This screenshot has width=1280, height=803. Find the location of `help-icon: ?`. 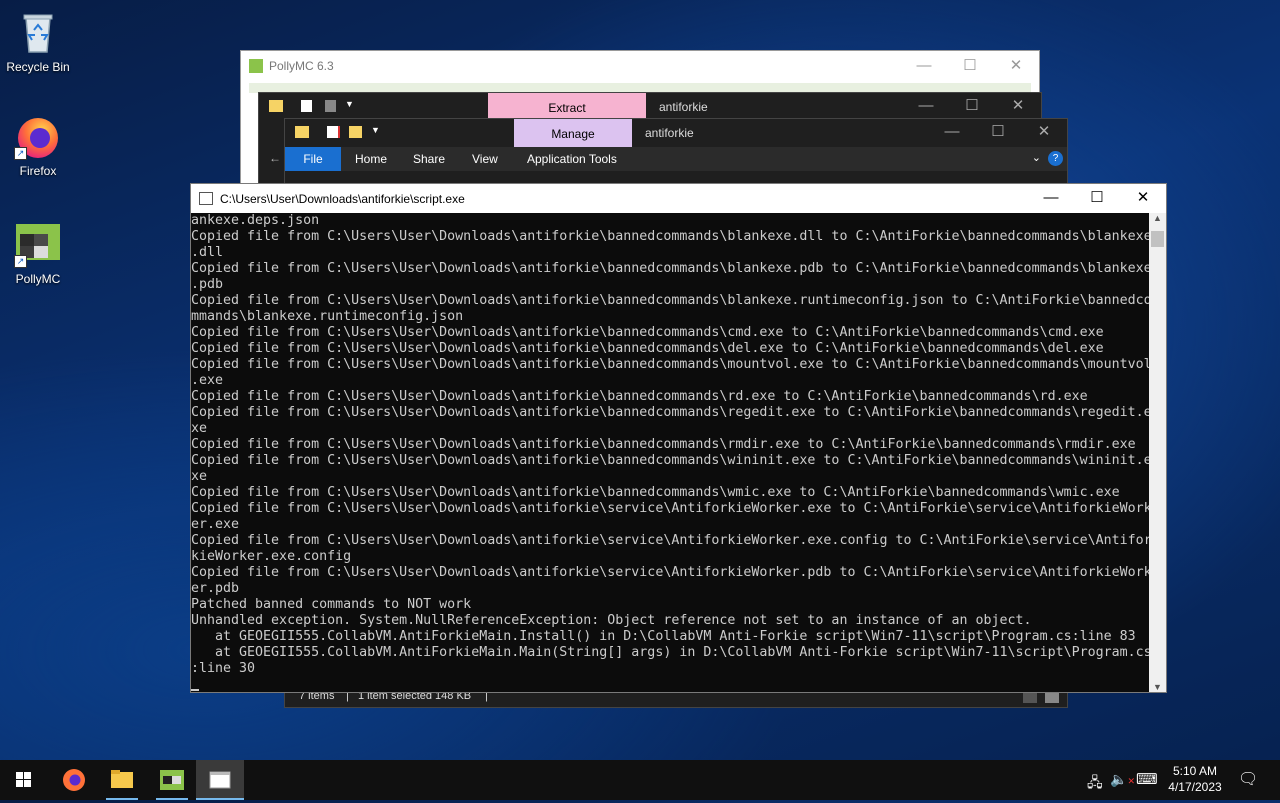

help-icon: ? is located at coordinates (1055, 158).